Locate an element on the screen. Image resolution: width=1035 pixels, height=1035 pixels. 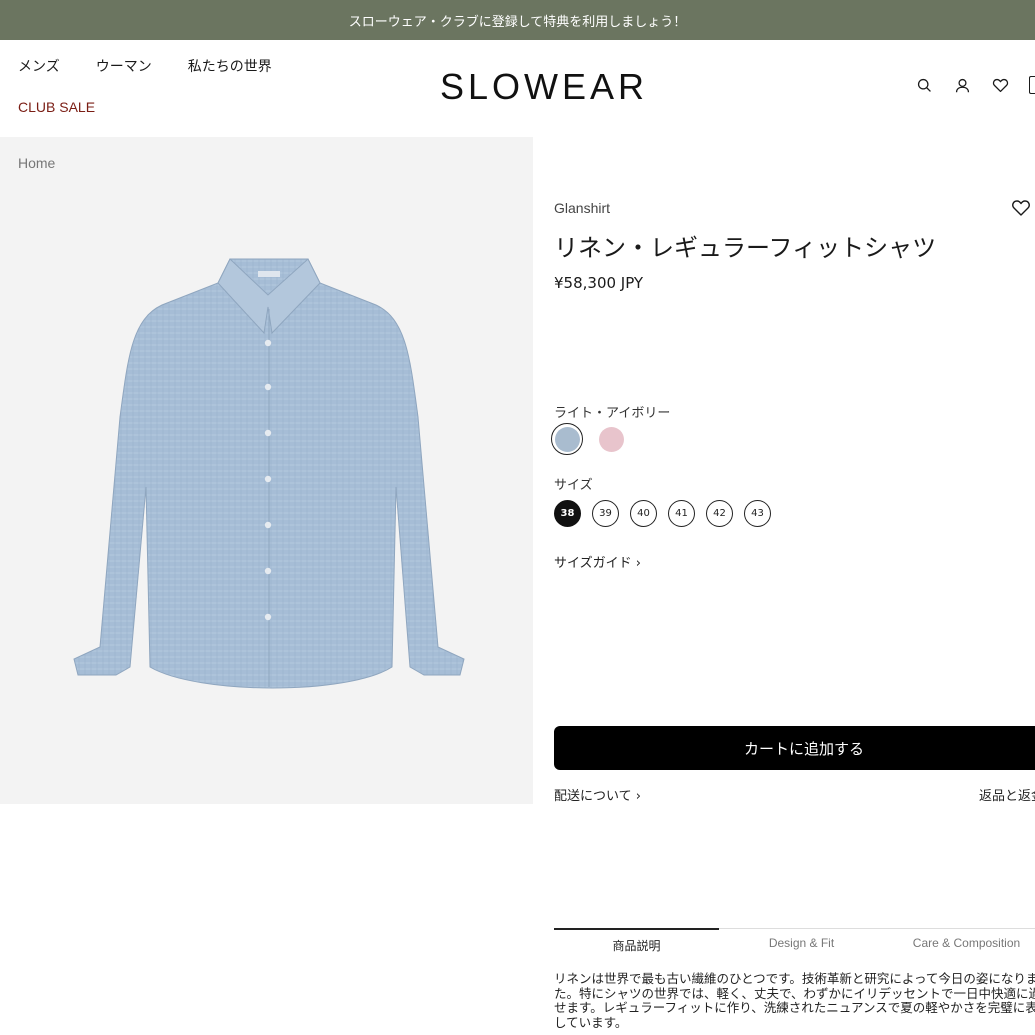
nav-club-sale: CLUB SALE is located at coordinates (56, 107).